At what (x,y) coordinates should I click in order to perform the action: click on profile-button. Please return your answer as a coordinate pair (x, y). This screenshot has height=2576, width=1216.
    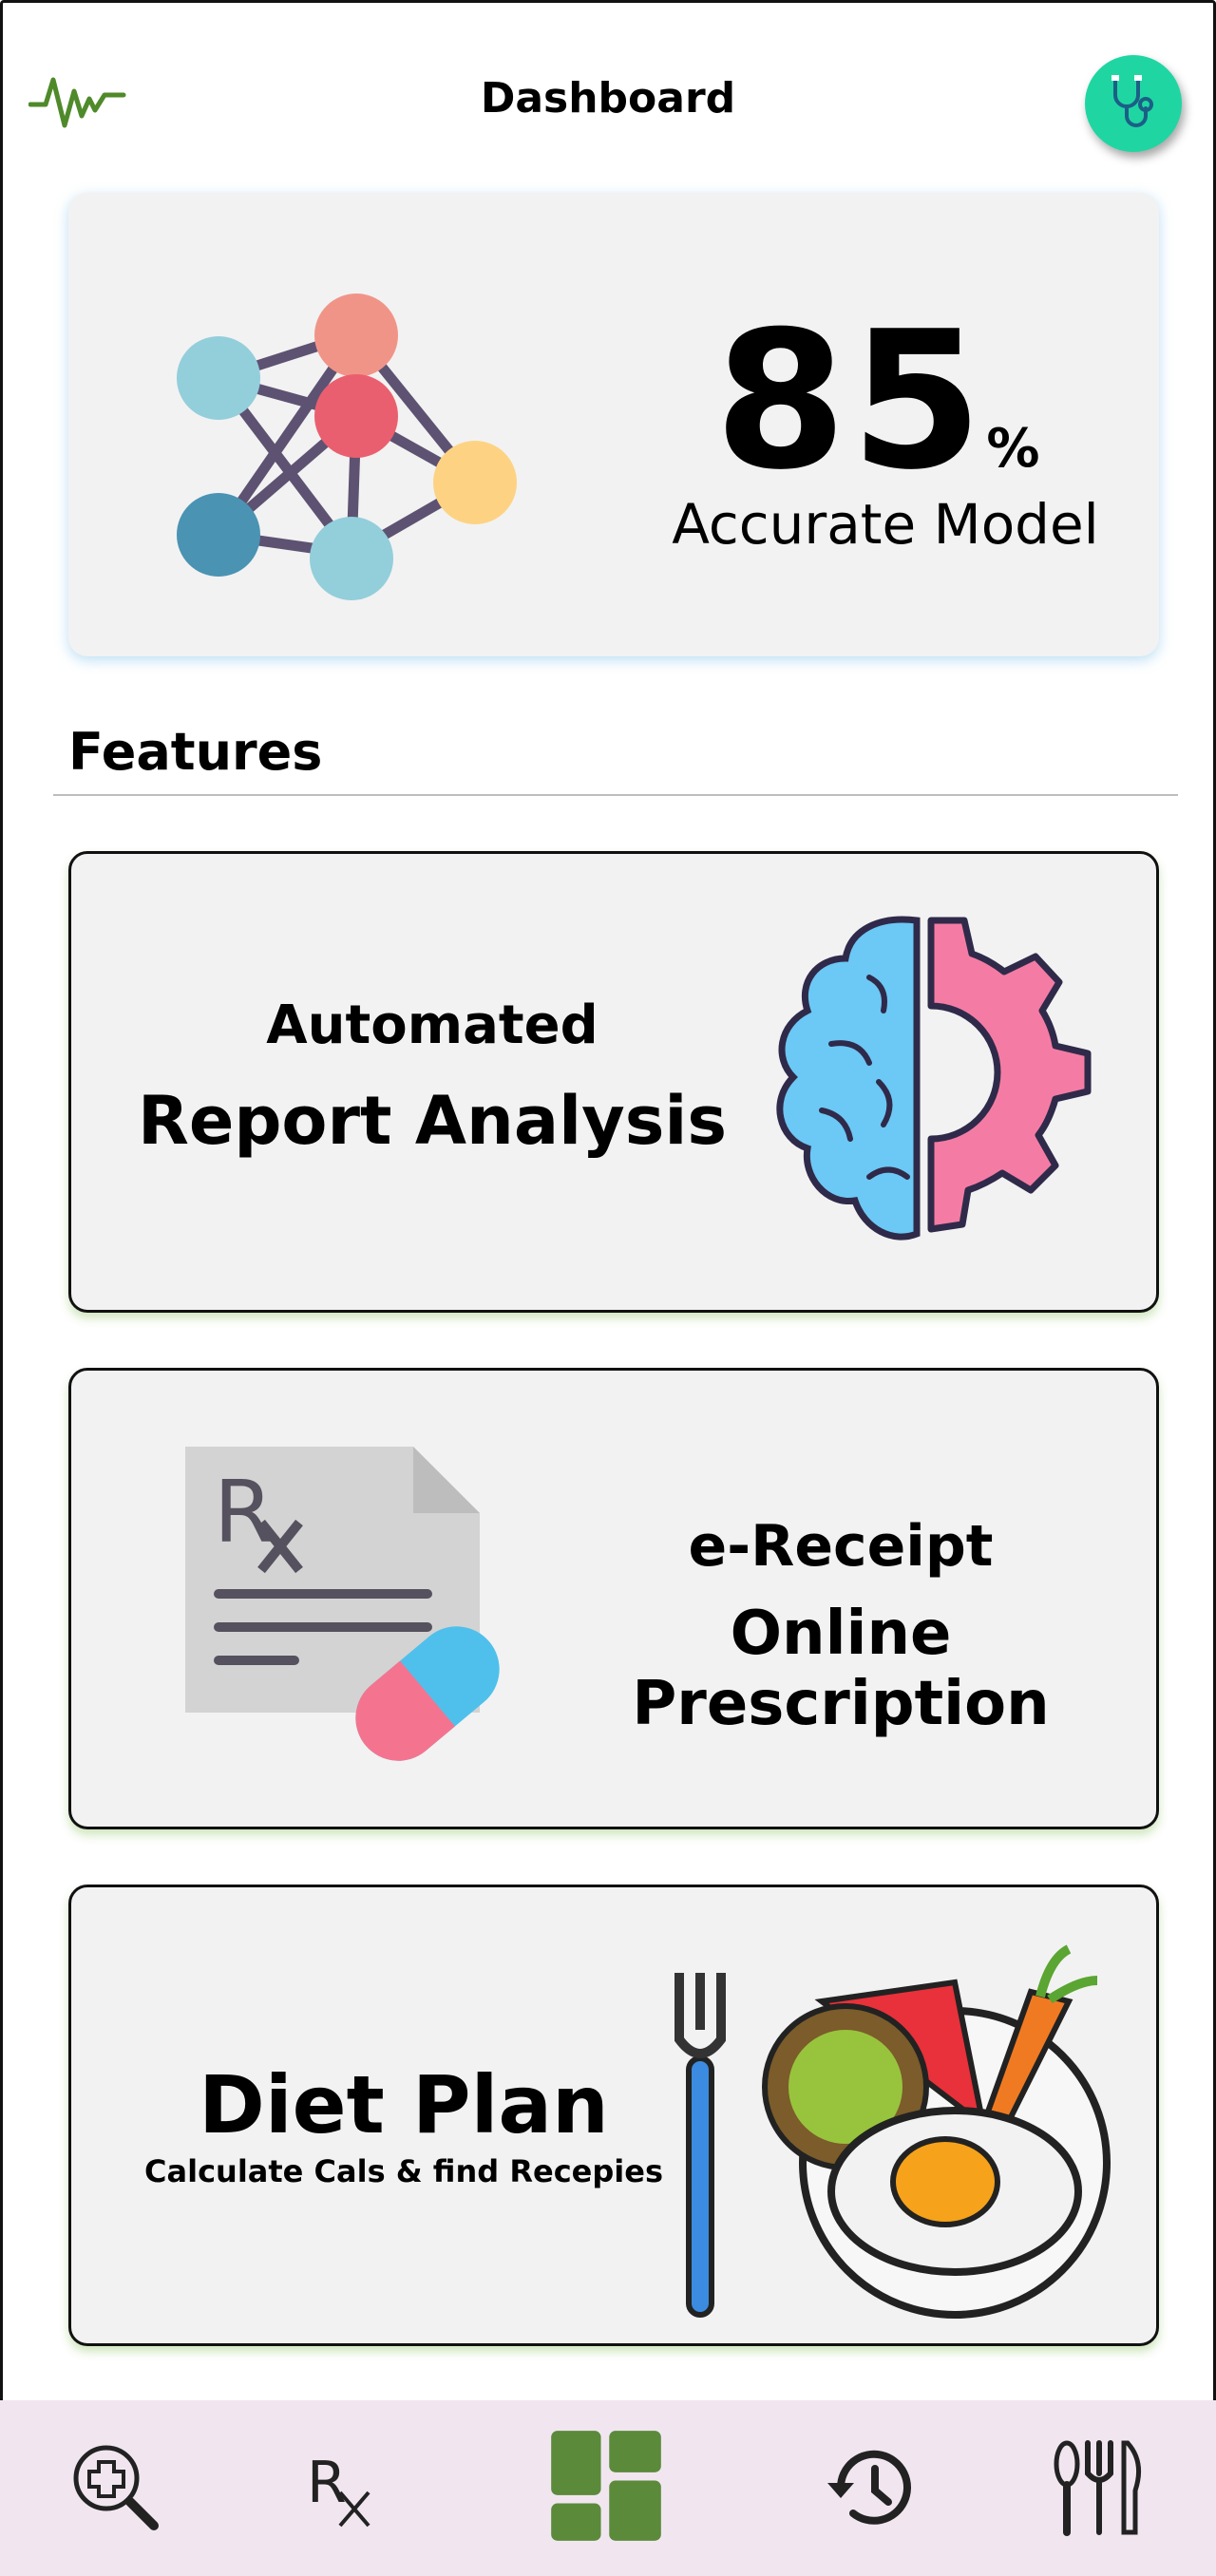
    Looking at the image, I should click on (1133, 103).